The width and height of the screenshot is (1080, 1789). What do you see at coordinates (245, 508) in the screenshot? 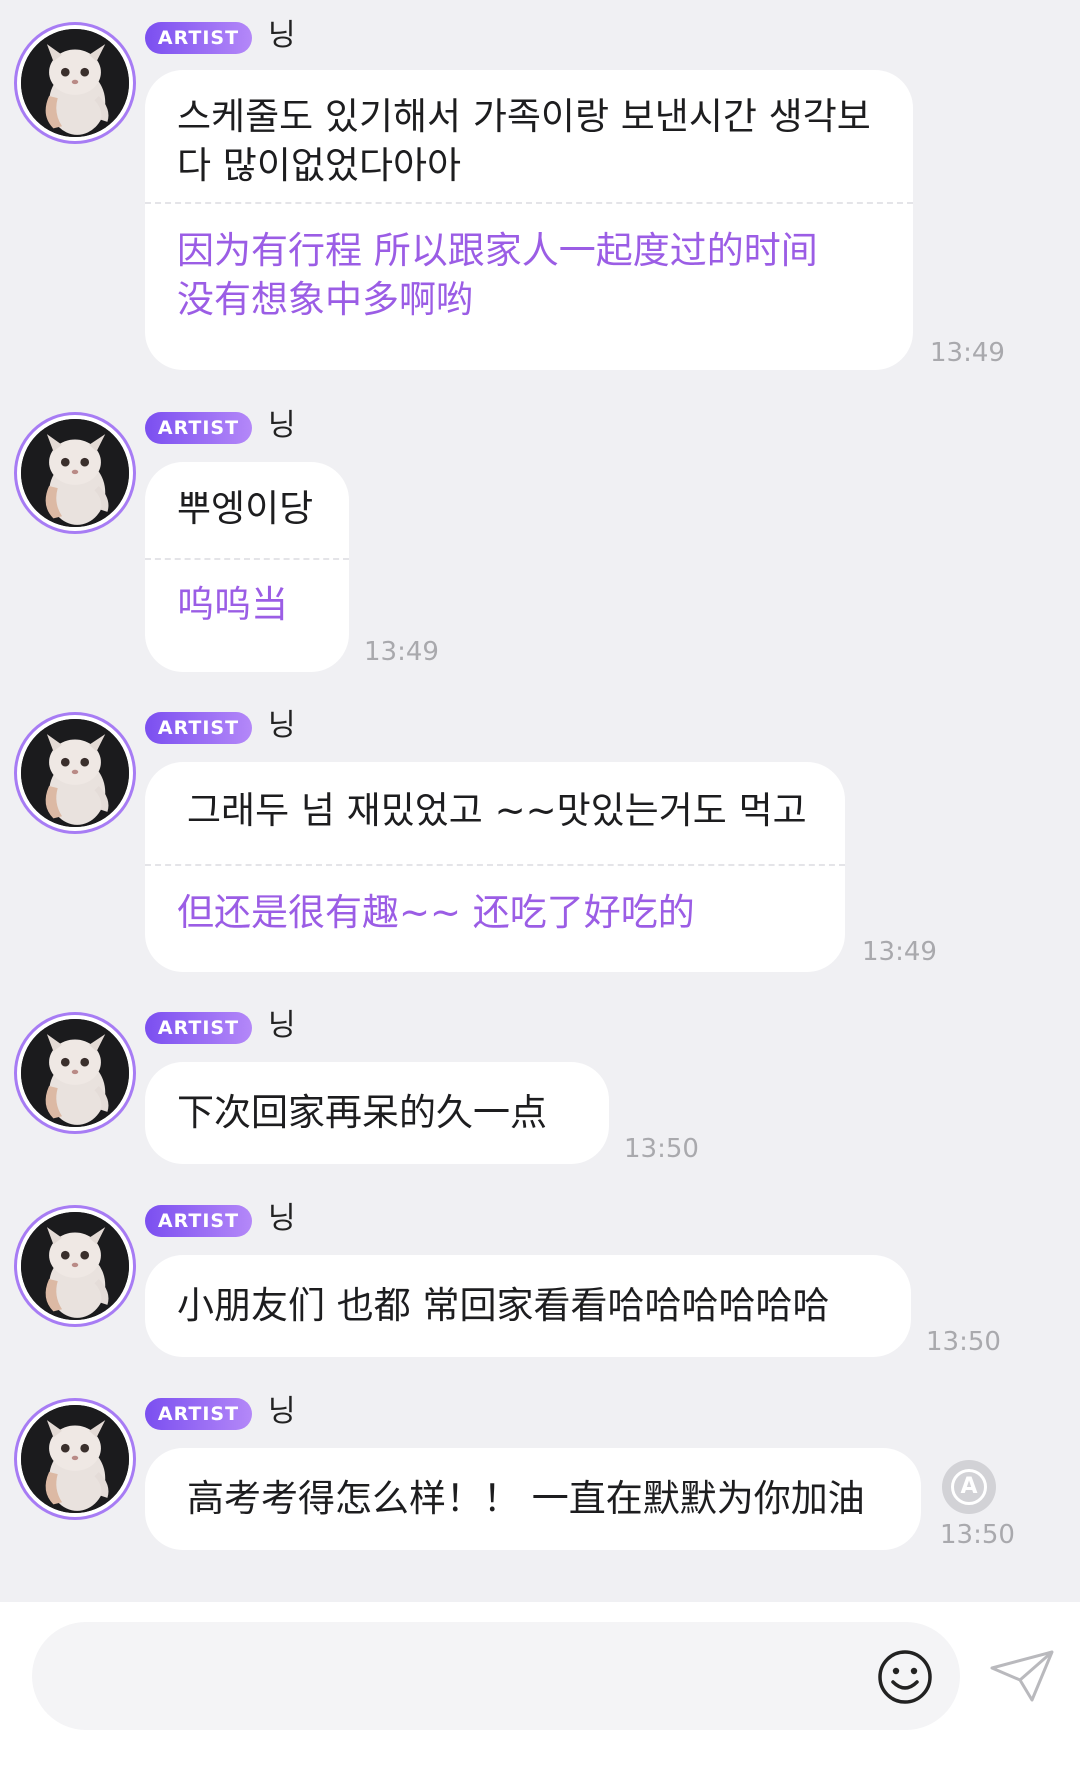
I see `message-text: 뿌엥이당` at bounding box center [245, 508].